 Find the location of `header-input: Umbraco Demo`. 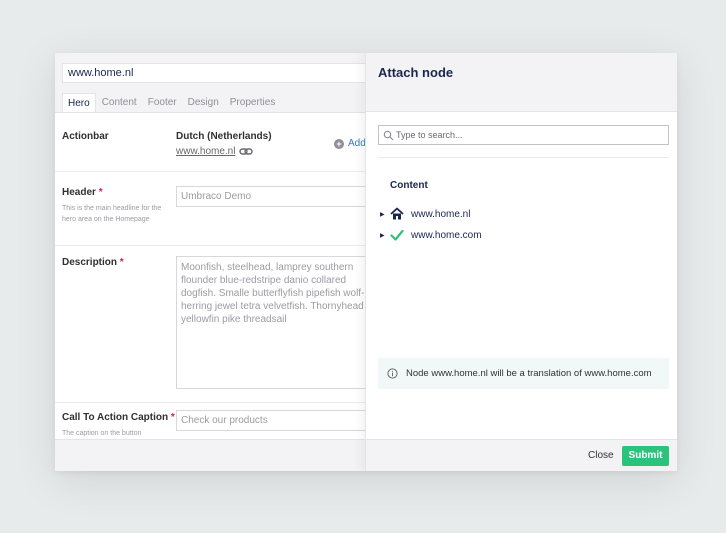

header-input: Umbraco Demo is located at coordinates (270, 196).